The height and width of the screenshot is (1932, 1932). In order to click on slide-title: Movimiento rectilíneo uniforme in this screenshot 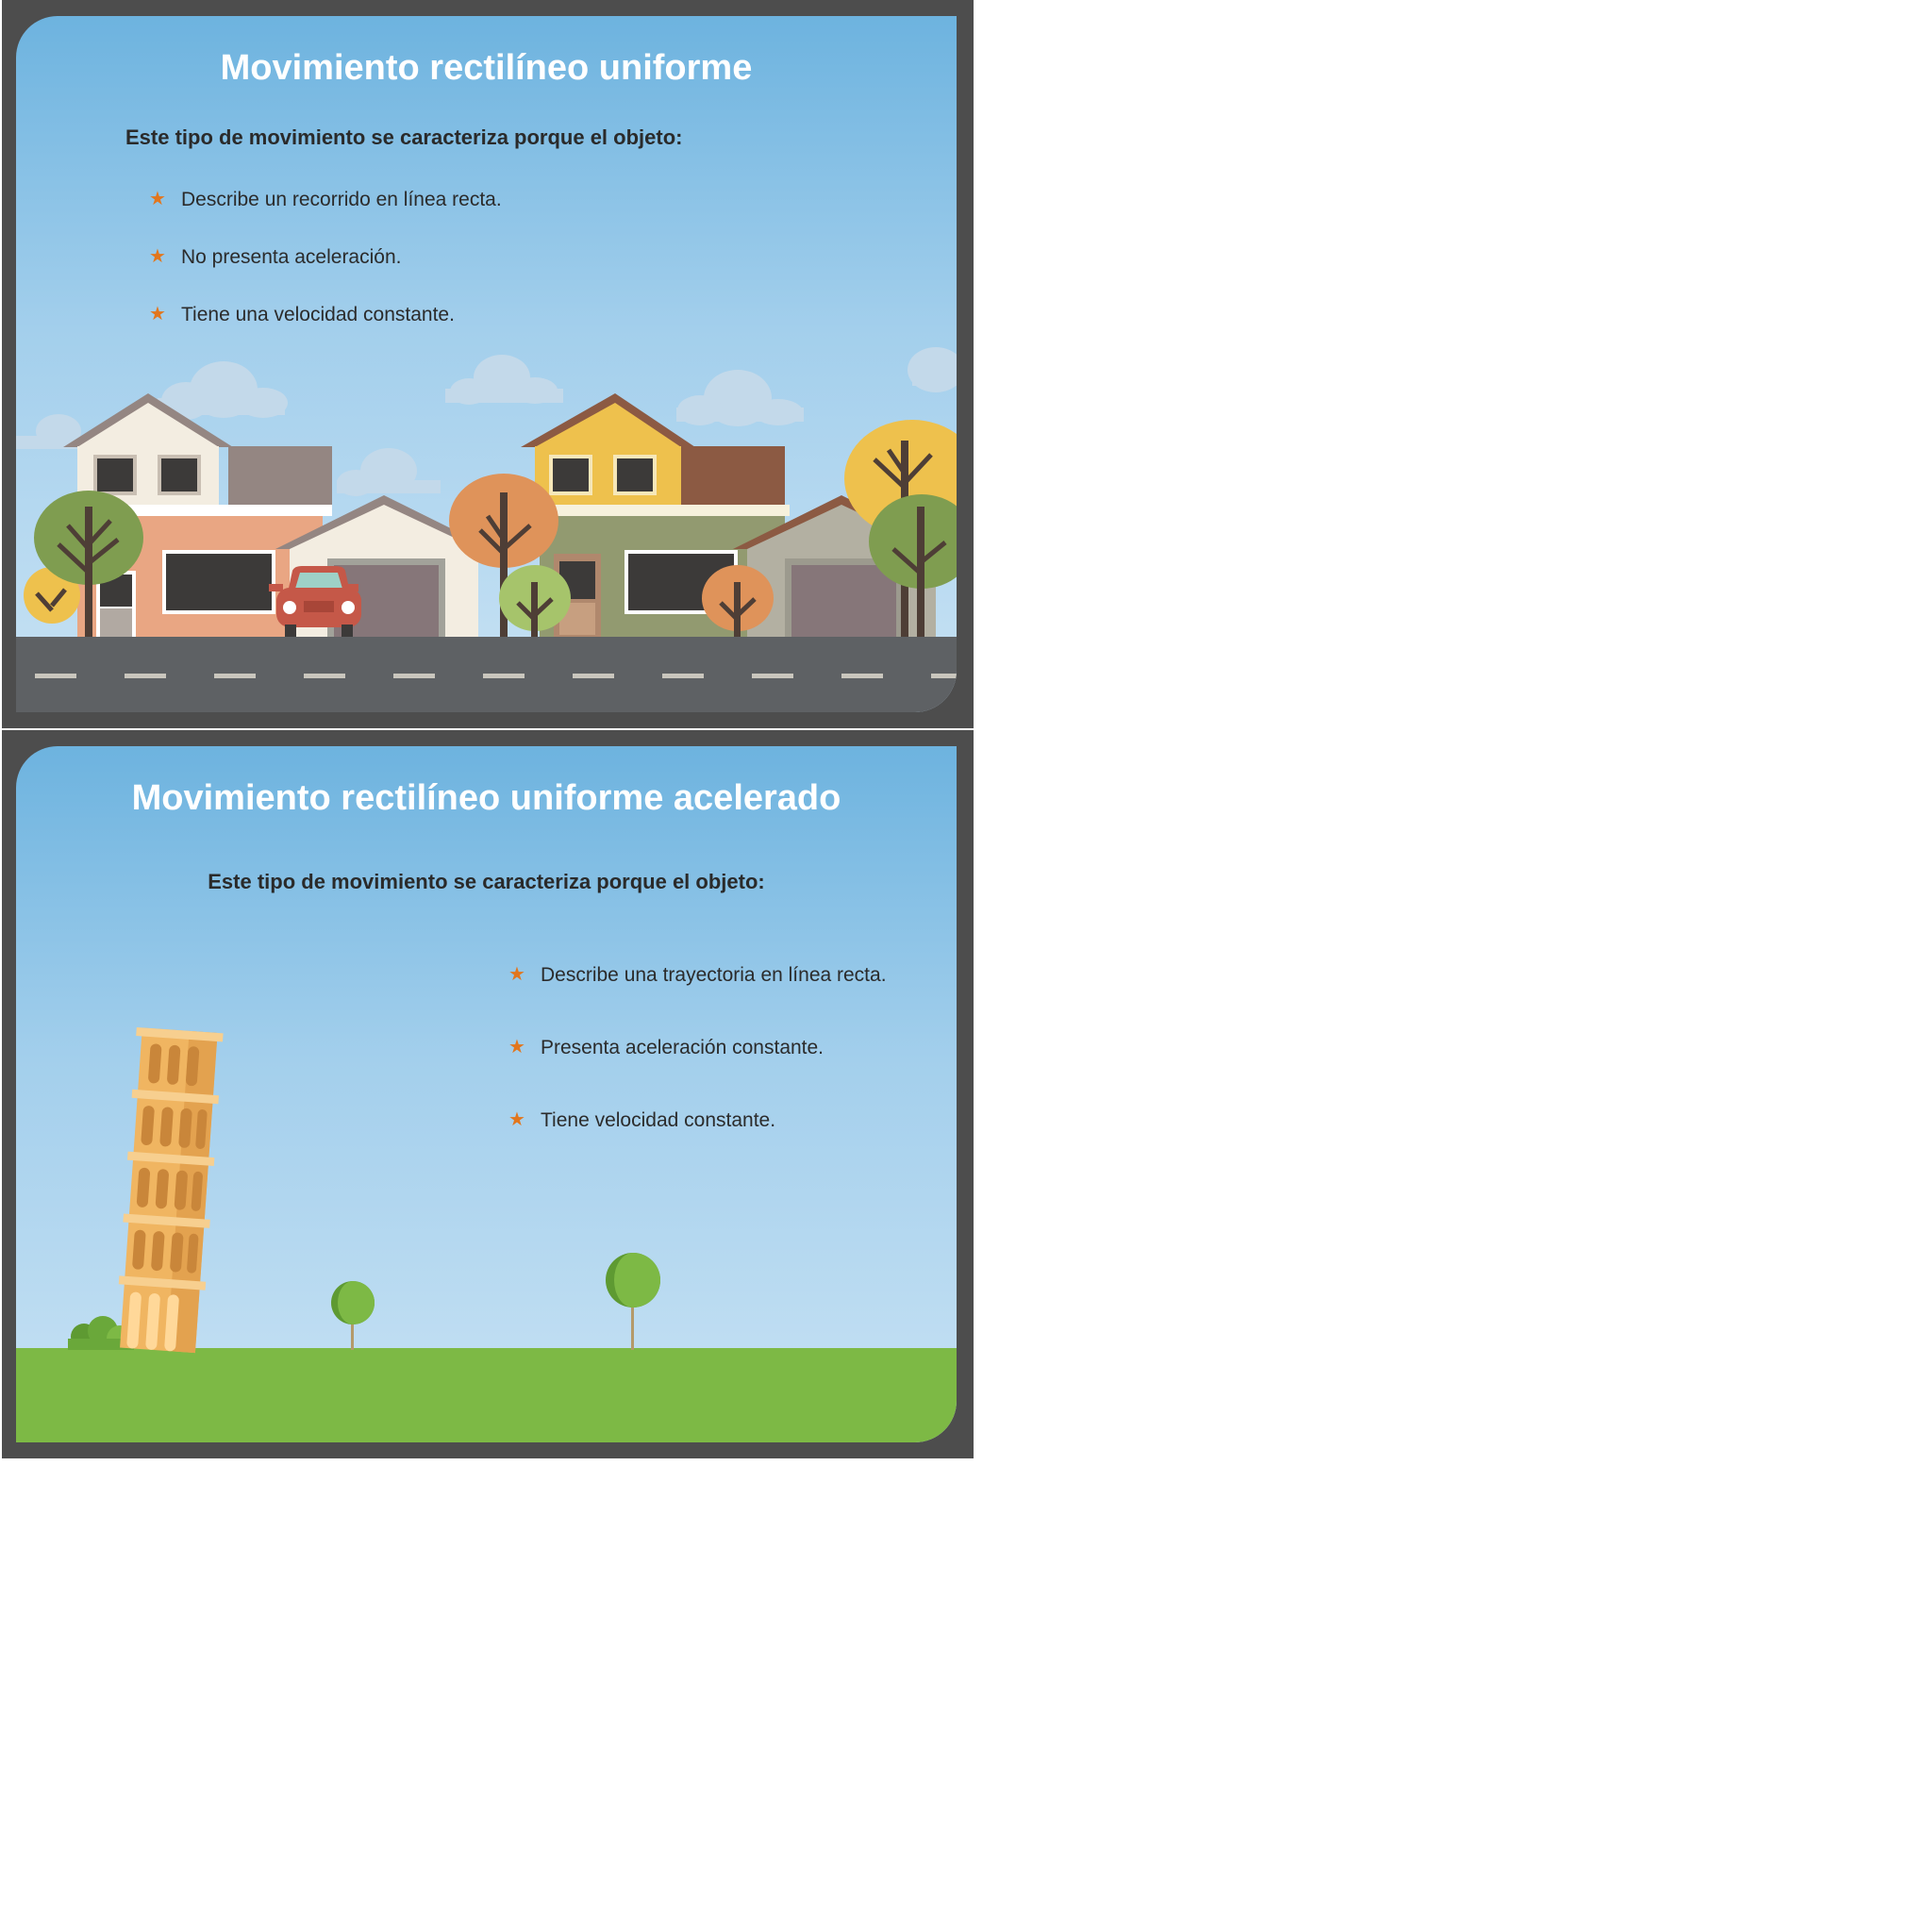, I will do `click(486, 68)`.